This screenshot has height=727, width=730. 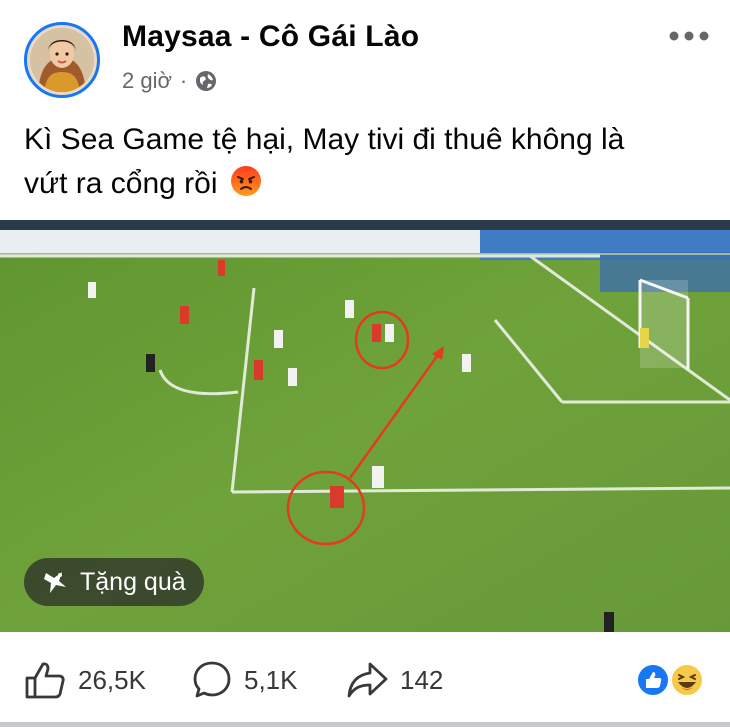 What do you see at coordinates (147, 81) in the screenshot?
I see `post-time: 2 giờ` at bounding box center [147, 81].